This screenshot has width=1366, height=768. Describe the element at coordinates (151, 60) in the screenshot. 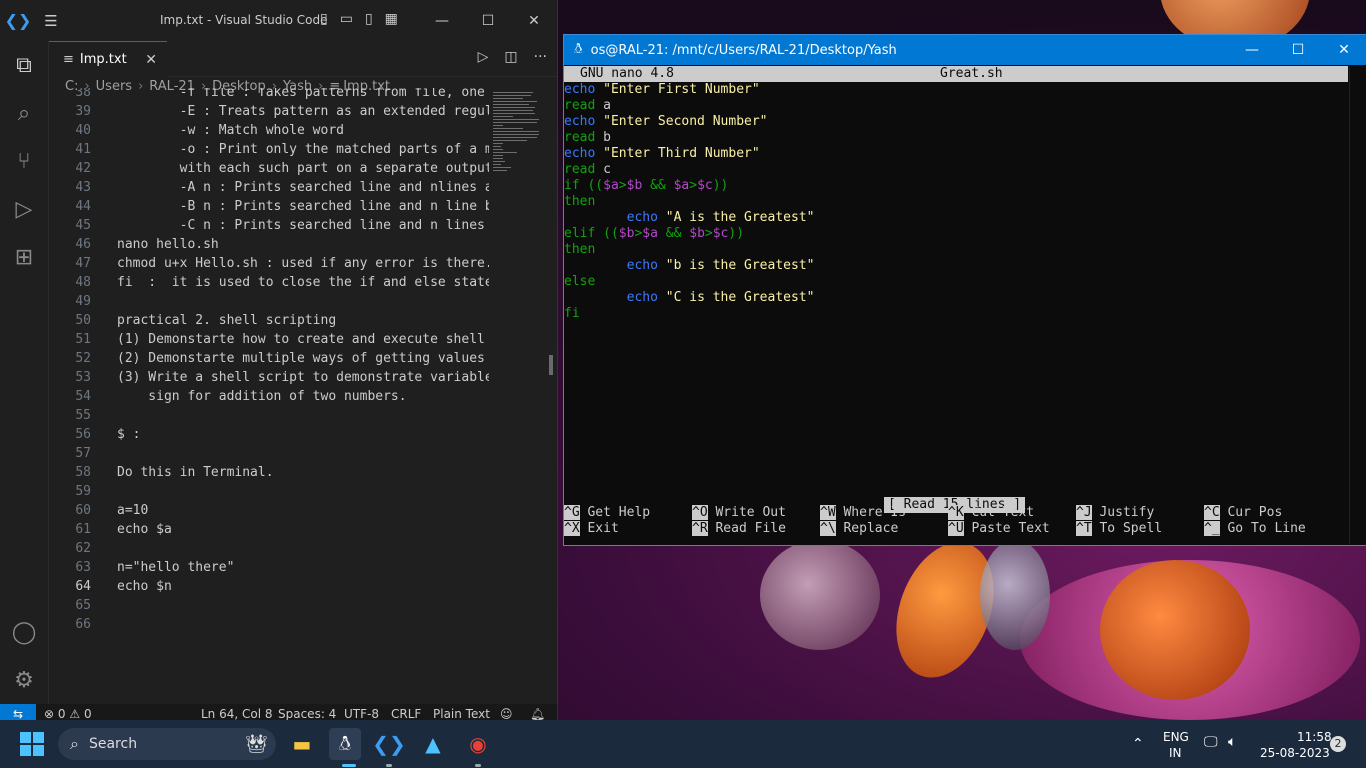

I see `tab-close-icon: ✕` at that location.